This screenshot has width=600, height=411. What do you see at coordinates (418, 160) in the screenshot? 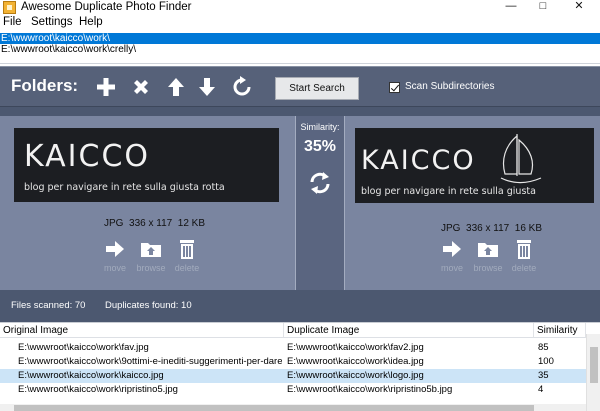
I see `duplicate-brand-text: KAICCO` at bounding box center [418, 160].